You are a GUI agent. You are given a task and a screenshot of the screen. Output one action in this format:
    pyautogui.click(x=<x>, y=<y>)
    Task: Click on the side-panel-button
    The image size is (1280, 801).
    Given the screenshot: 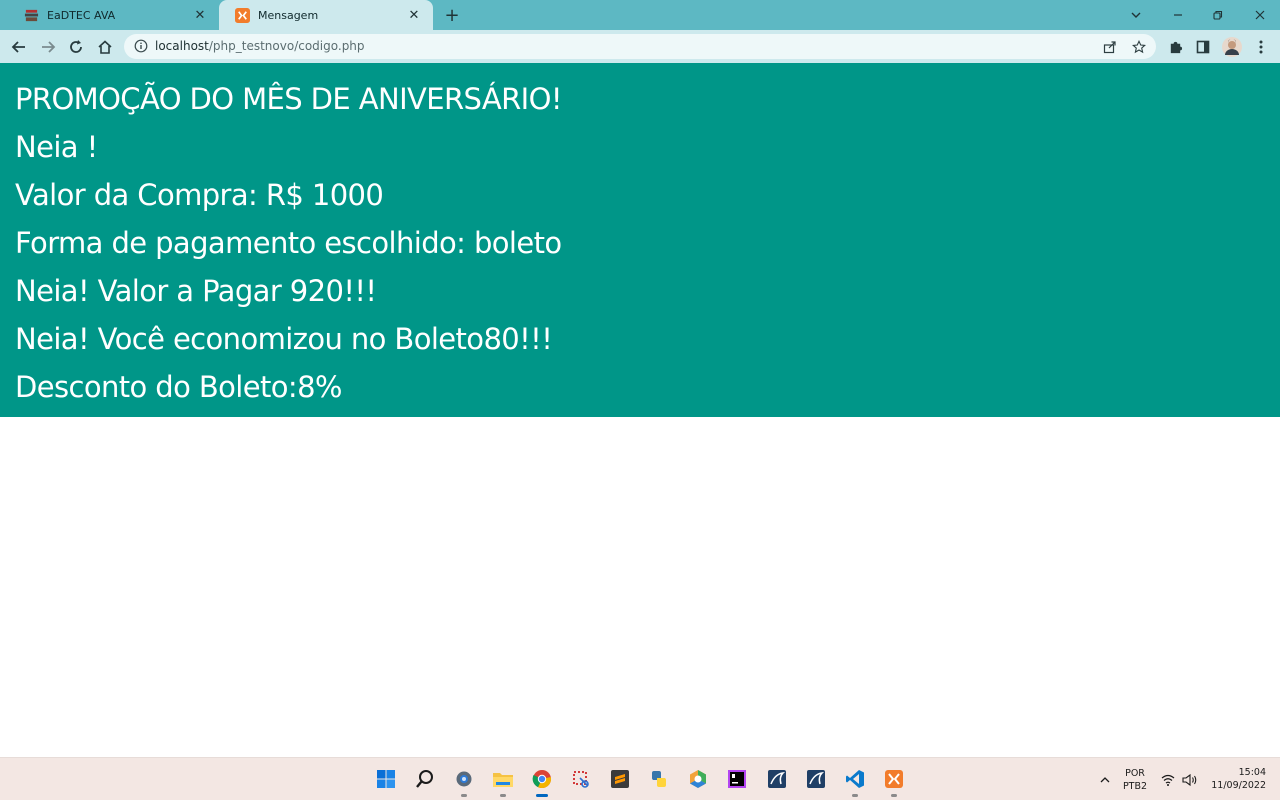 What is the action you would take?
    pyautogui.click(x=1203, y=47)
    